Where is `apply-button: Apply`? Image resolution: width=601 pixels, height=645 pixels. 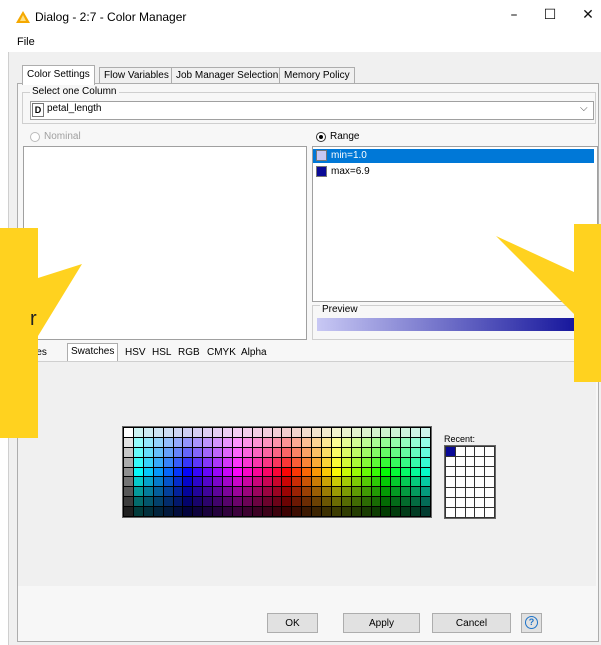
apply-button: Apply is located at coordinates (381, 623).